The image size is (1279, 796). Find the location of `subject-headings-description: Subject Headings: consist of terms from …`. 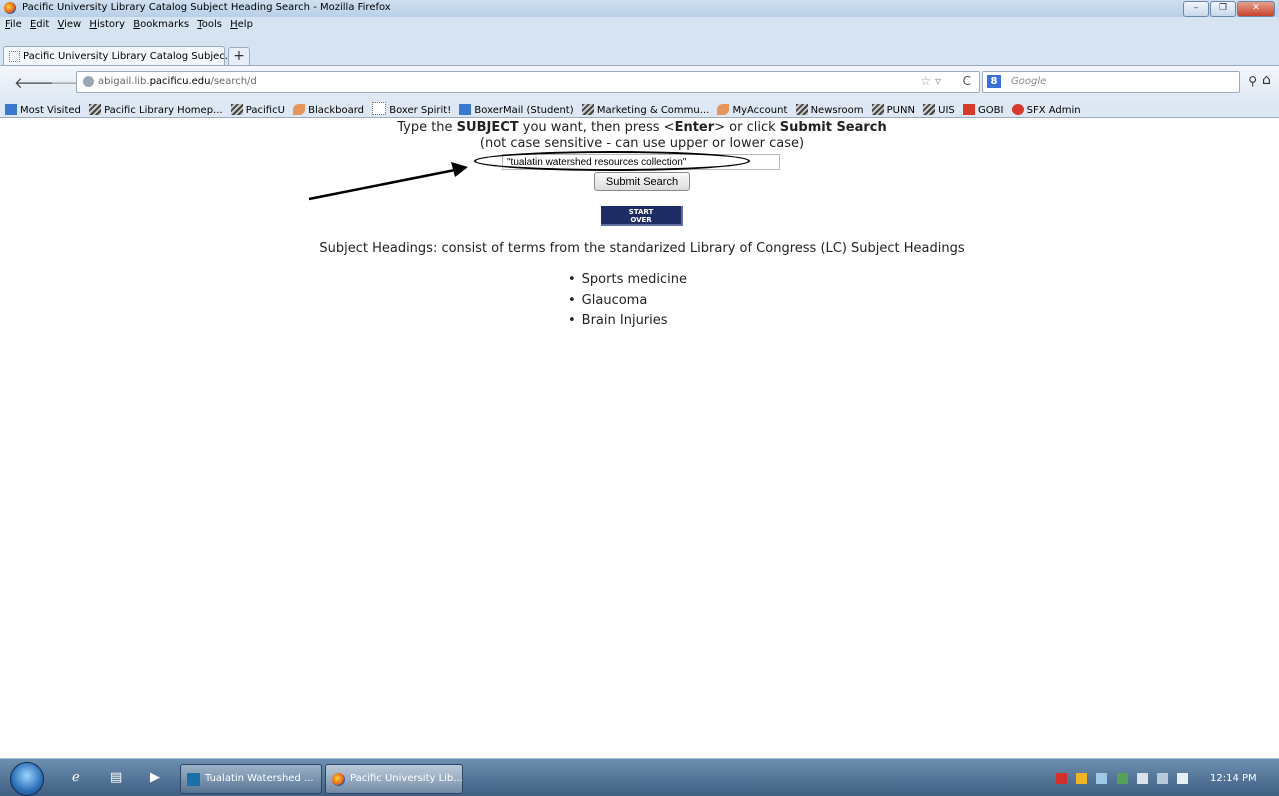

subject-headings-description: Subject Headings: consist of terms from … is located at coordinates (642, 248).